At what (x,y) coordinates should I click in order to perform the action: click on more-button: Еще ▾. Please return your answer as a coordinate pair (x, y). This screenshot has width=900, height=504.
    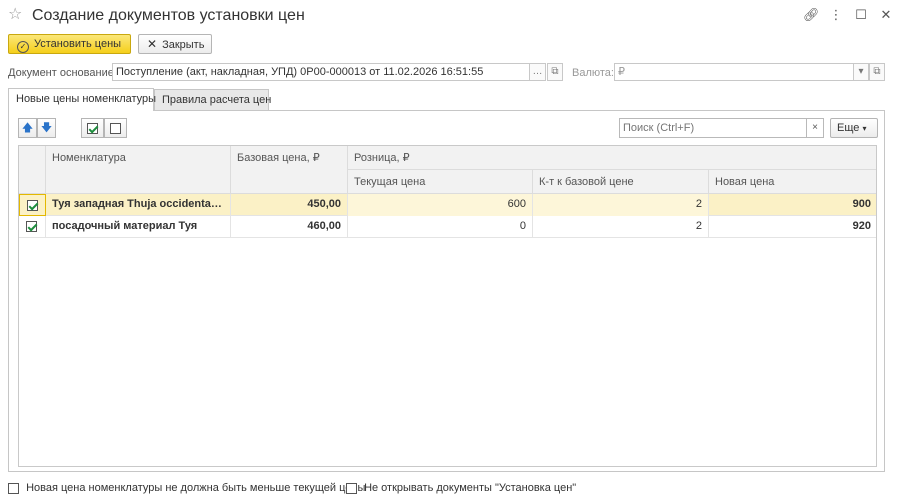
    Looking at the image, I should click on (854, 128).